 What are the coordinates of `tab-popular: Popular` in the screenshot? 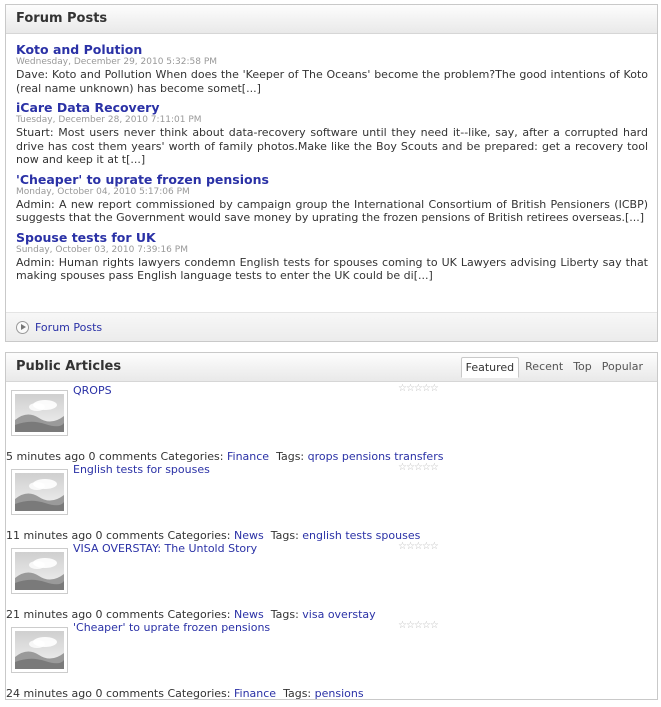 It's located at (622, 367).